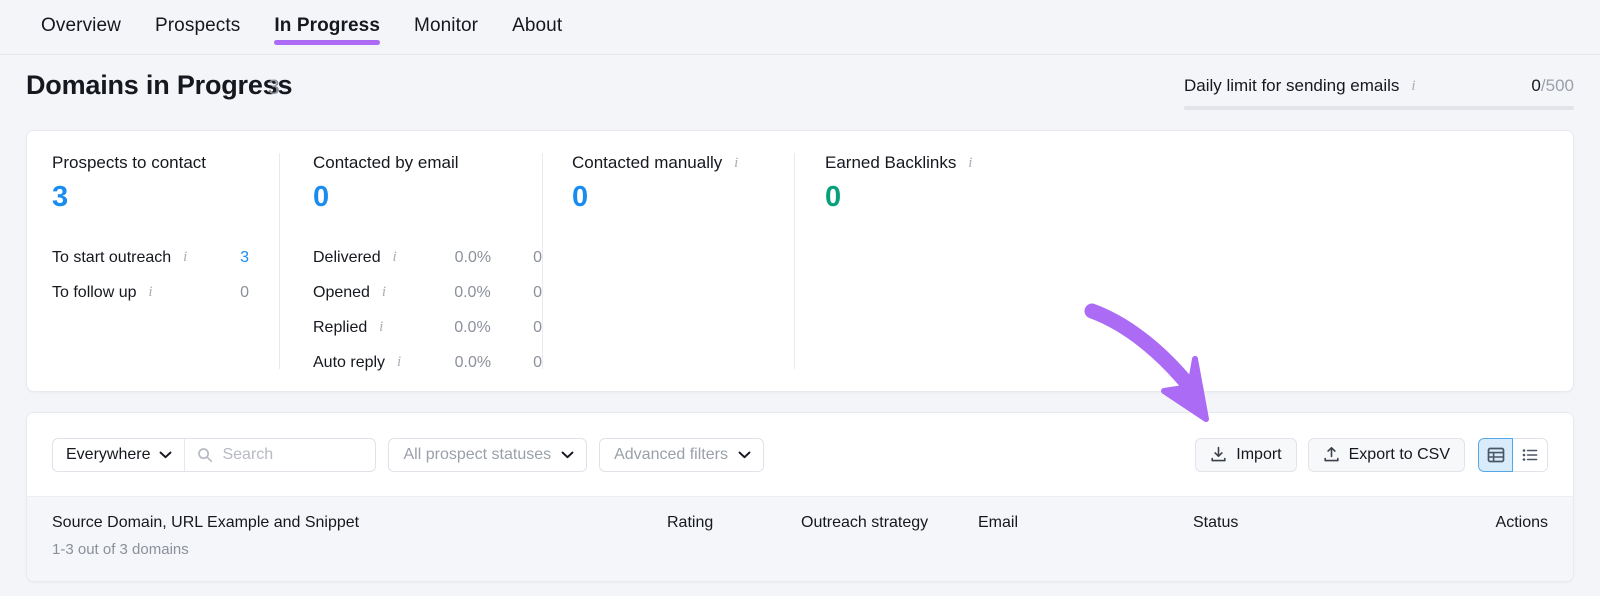  Describe the element at coordinates (668, 261) in the screenshot. I see `stat-contacted-manually: Contacted manually i 0` at that location.